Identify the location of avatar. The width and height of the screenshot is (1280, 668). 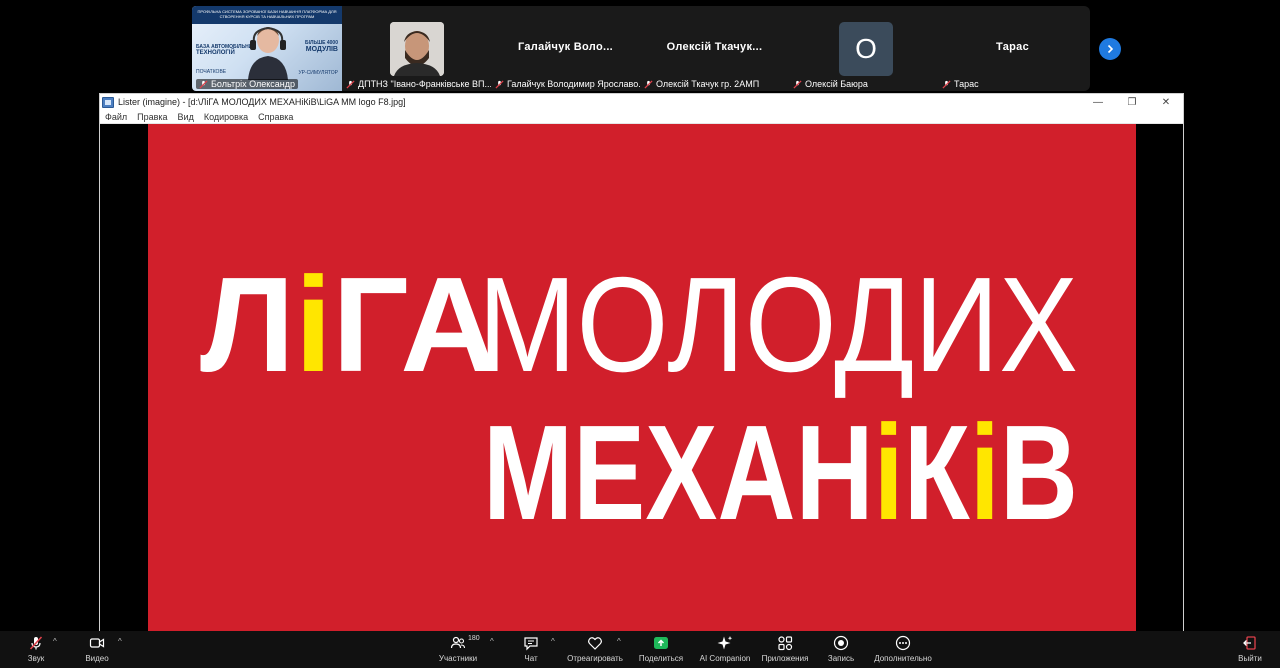
(417, 49).